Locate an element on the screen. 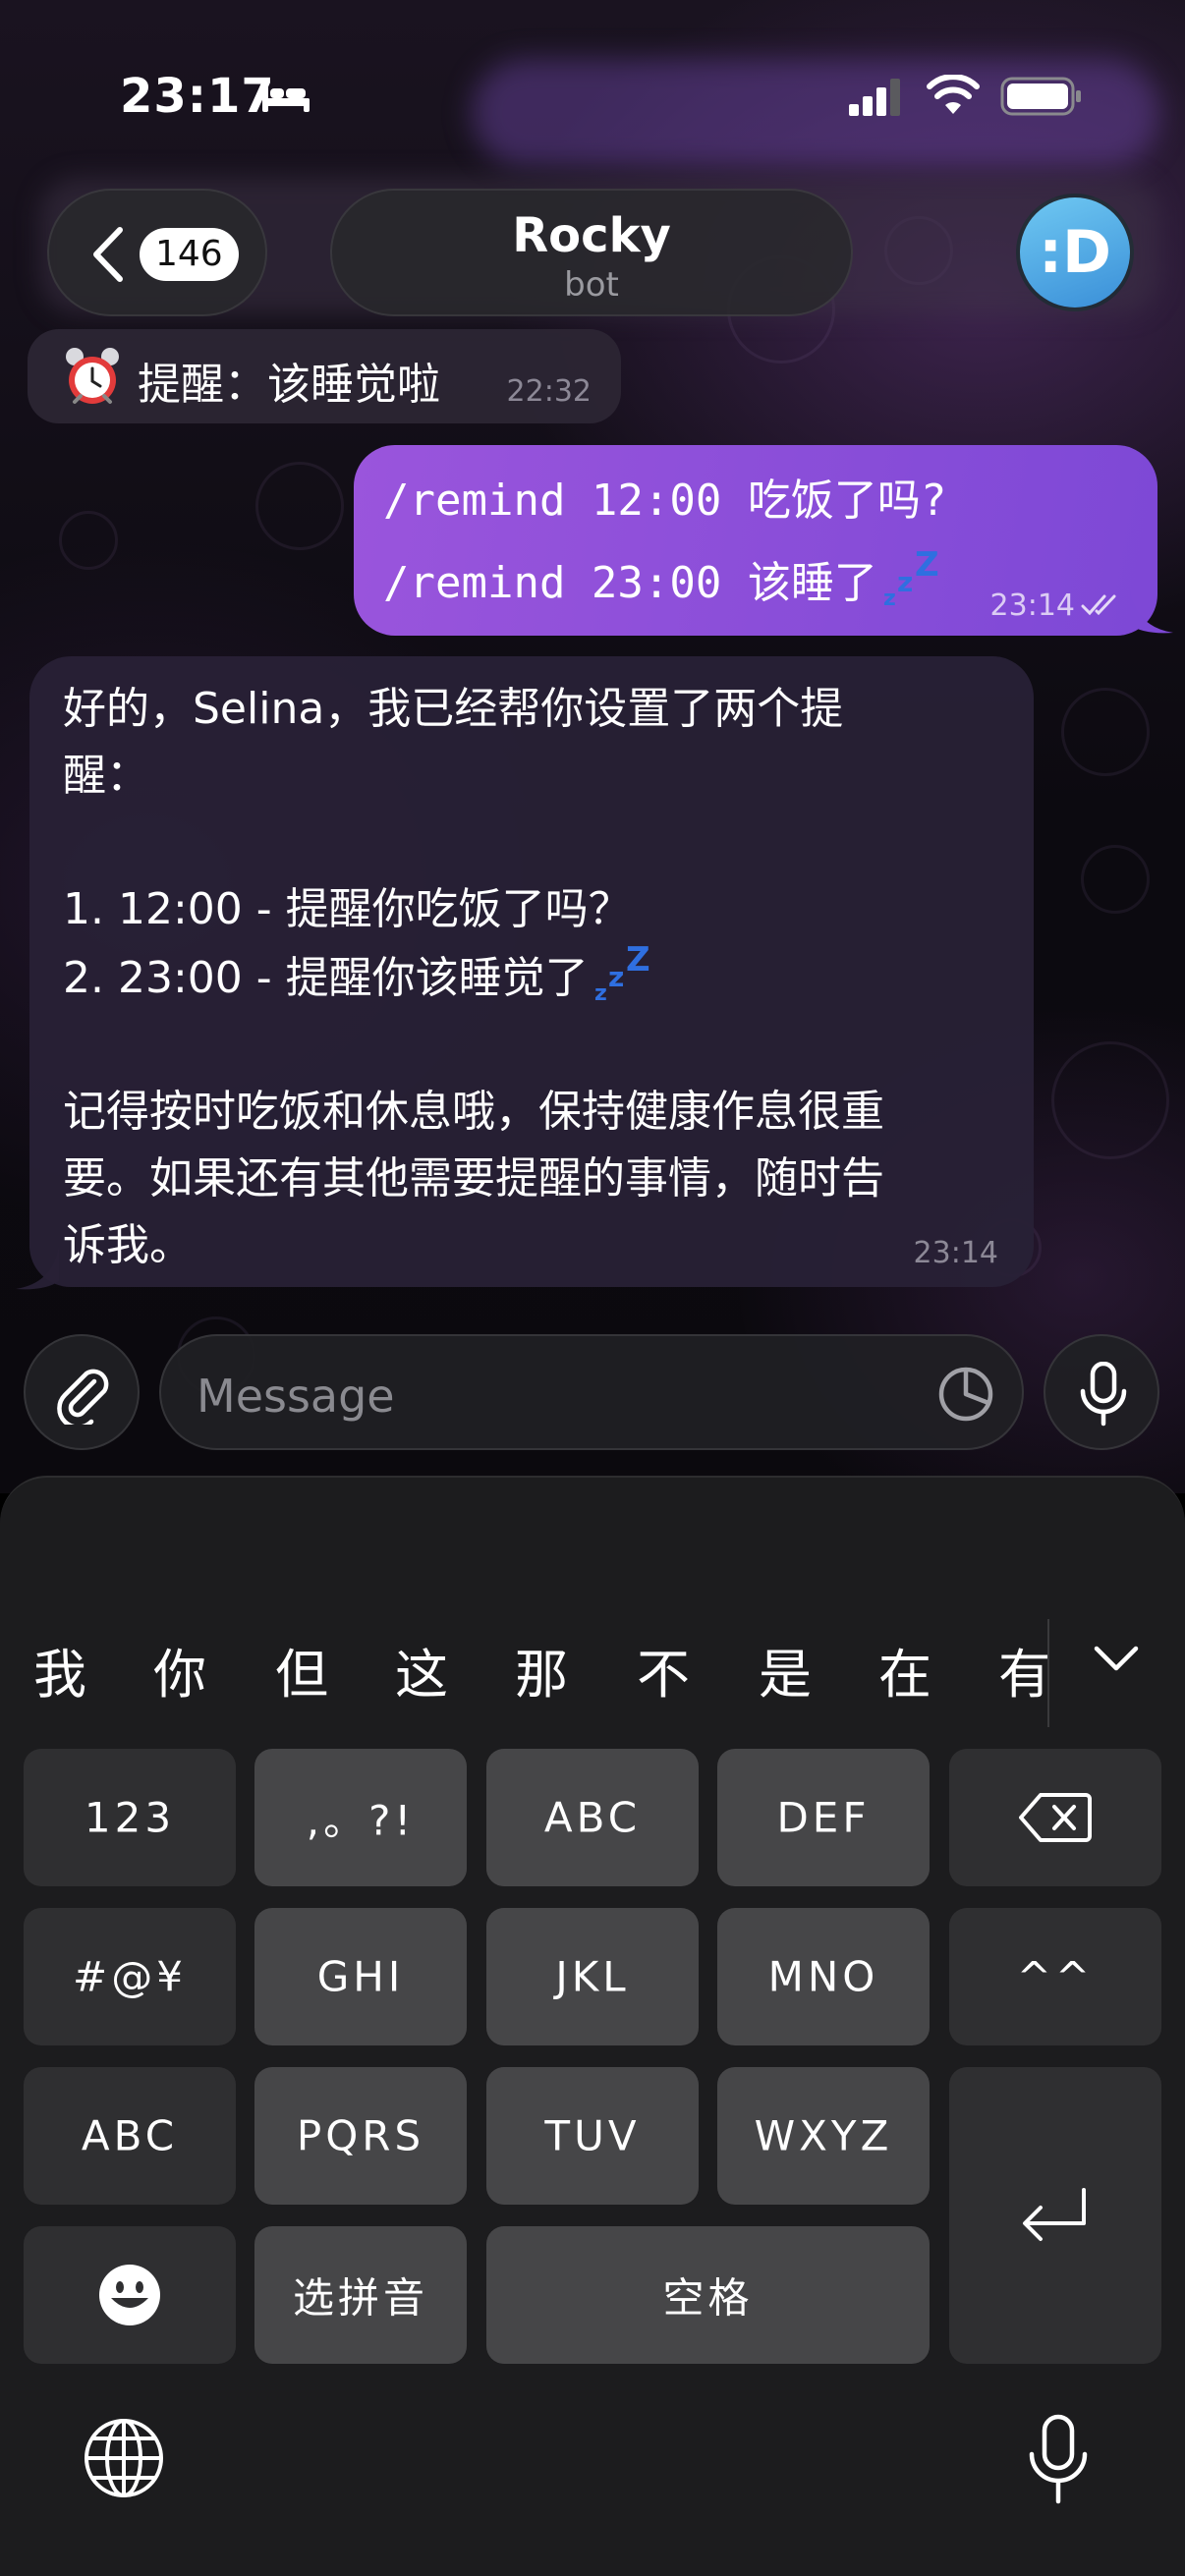  key-label: ^^ is located at coordinates (1056, 1976).